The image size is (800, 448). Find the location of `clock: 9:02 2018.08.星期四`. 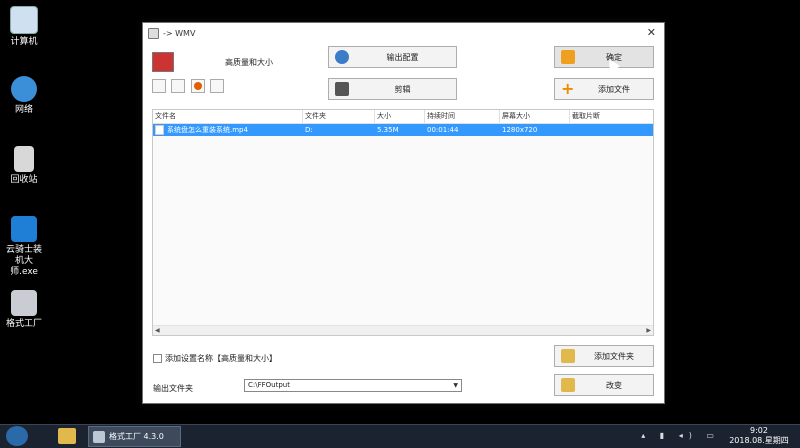

clock: 9:02 2018.08.星期四 is located at coordinates (759, 436).